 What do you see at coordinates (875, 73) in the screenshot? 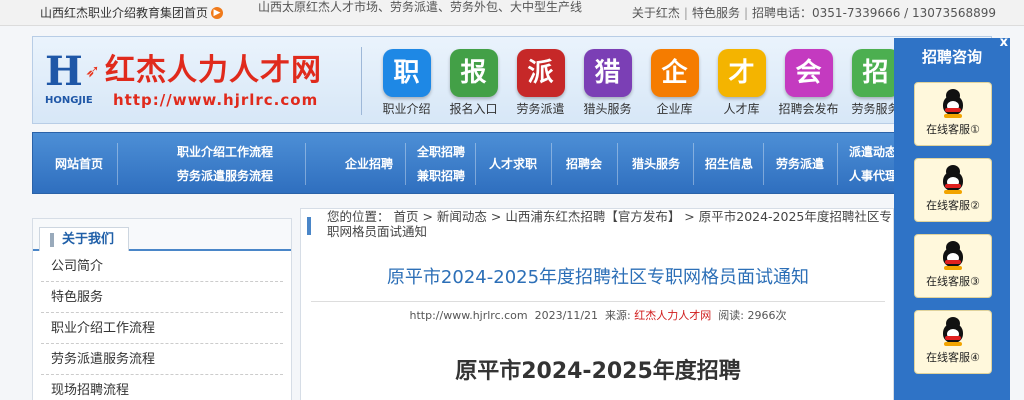
I see `nav-badge-icon: 招` at bounding box center [875, 73].